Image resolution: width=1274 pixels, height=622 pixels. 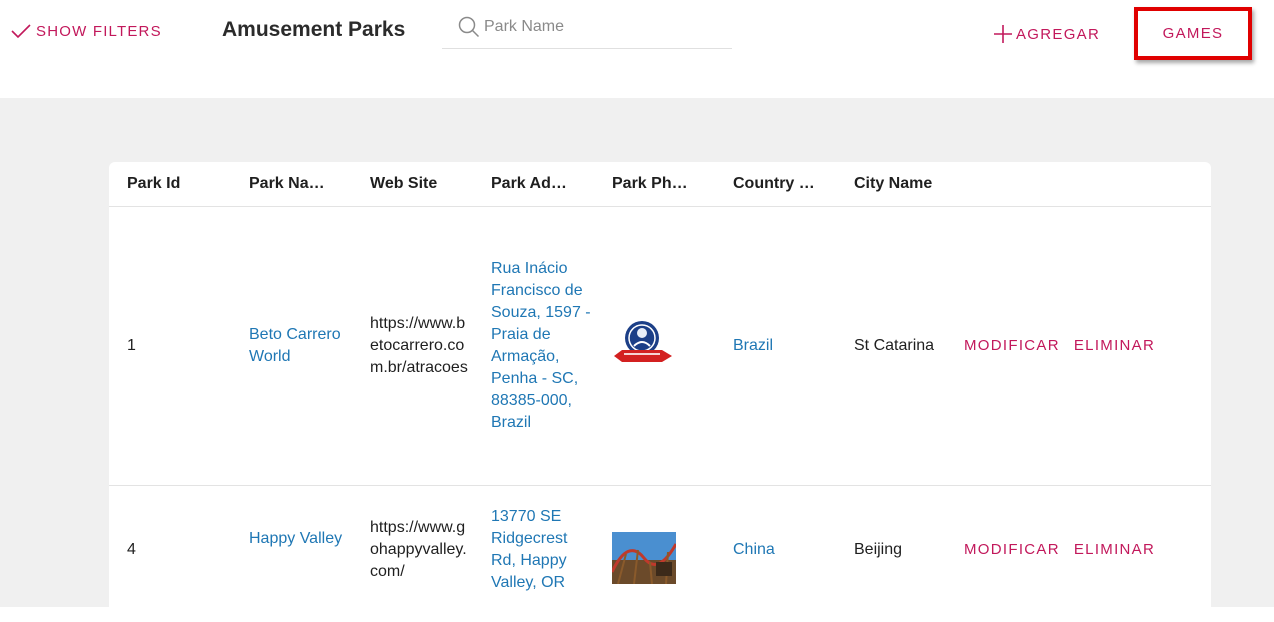 I want to click on park-address-cell: 13770 SE Ridgecrest Rd, Happy Valley, OR, so click(x=533, y=554).